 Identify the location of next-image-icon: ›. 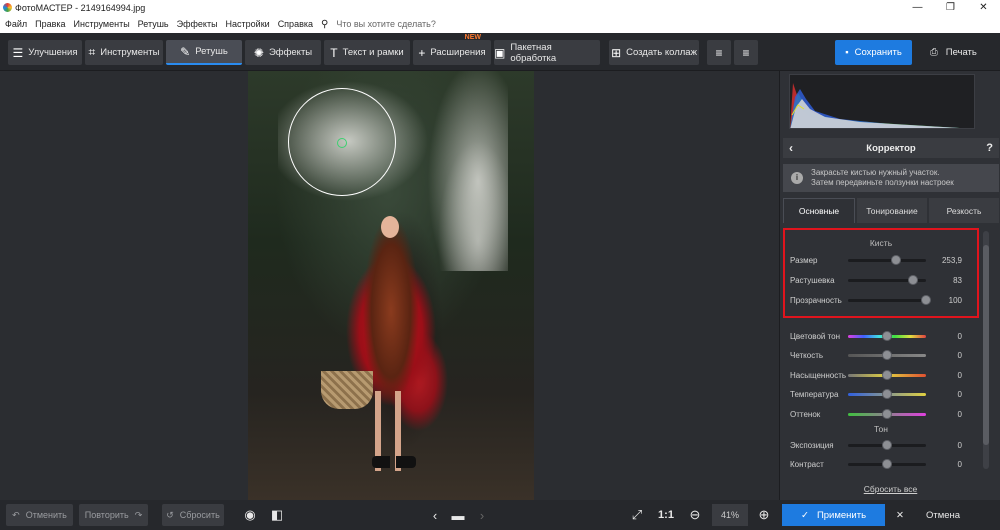
(482, 515).